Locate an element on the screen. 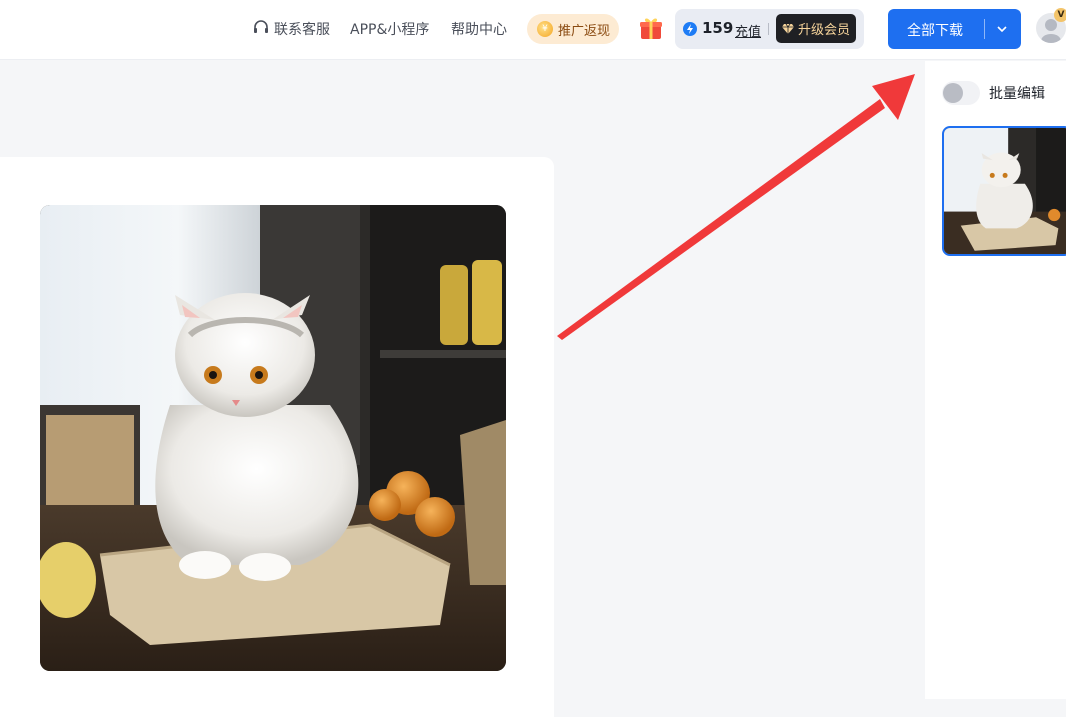 The width and height of the screenshot is (1066, 717). chevron-down-icon is located at coordinates (1002, 29).